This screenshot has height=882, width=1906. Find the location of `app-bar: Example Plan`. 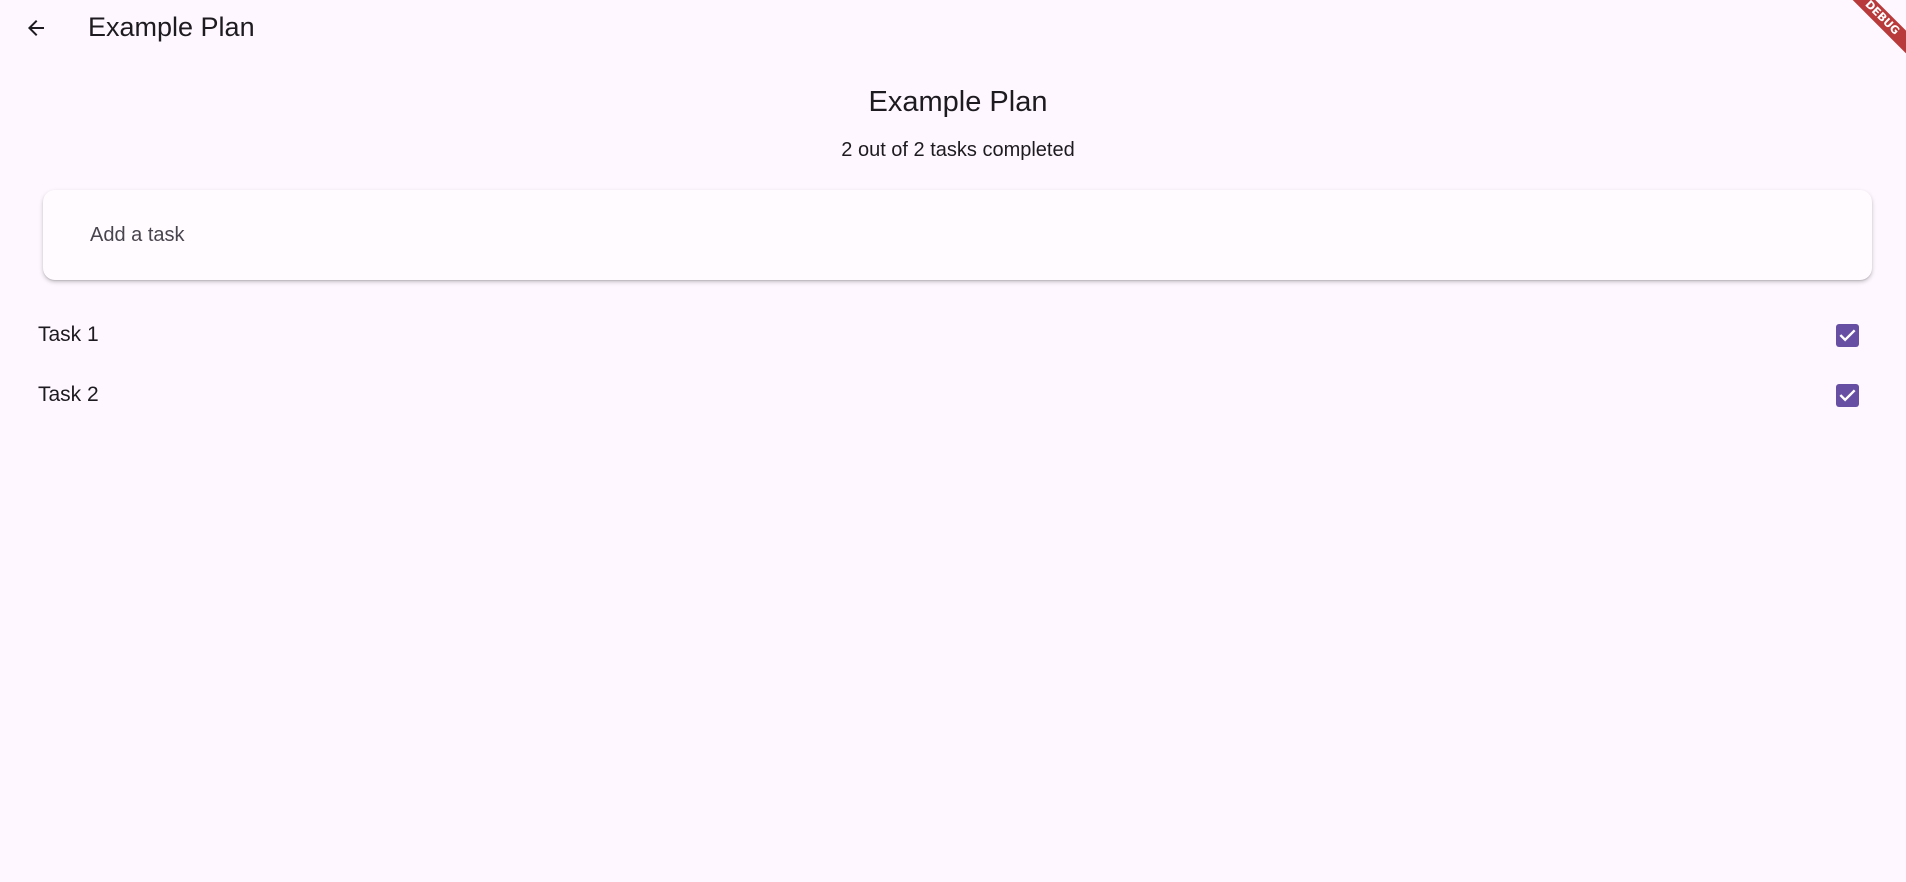

app-bar: Example Plan is located at coordinates (953, 28).